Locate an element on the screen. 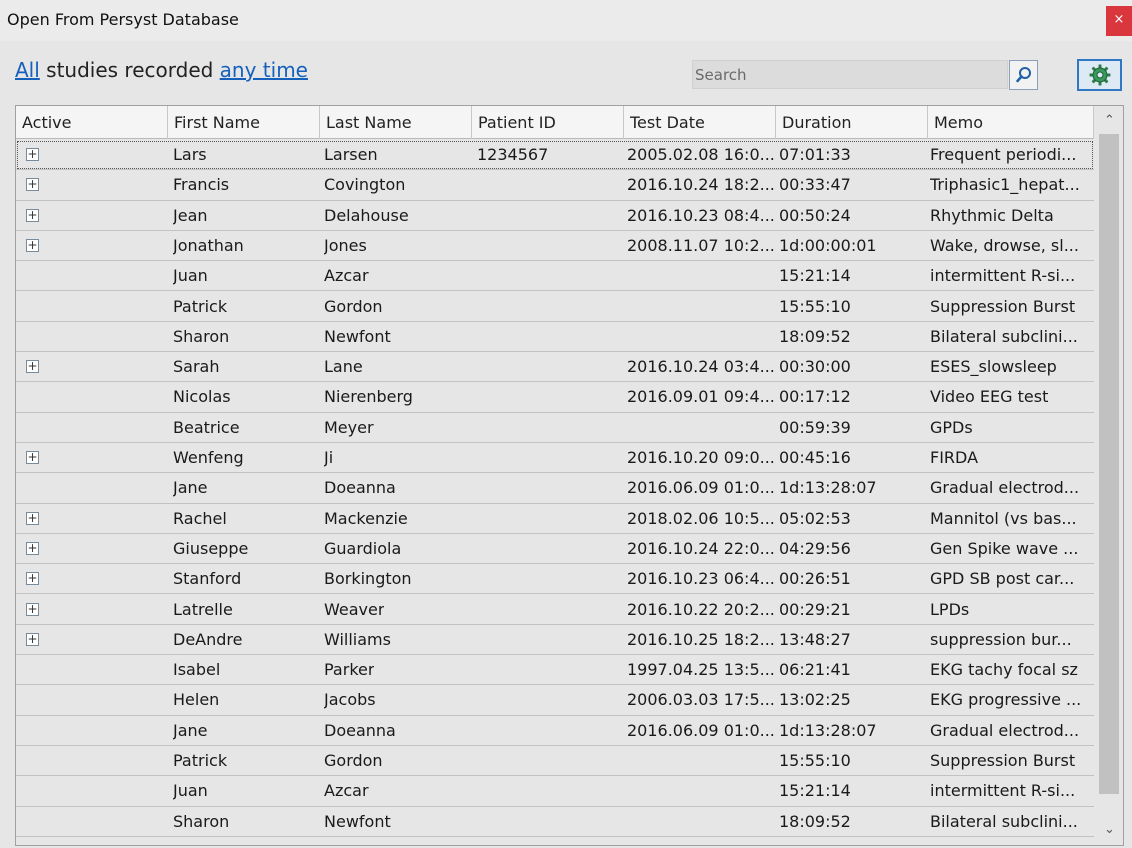 The image size is (1132, 848). cell-duration: 1d:13:28:07 is located at coordinates (828, 730).